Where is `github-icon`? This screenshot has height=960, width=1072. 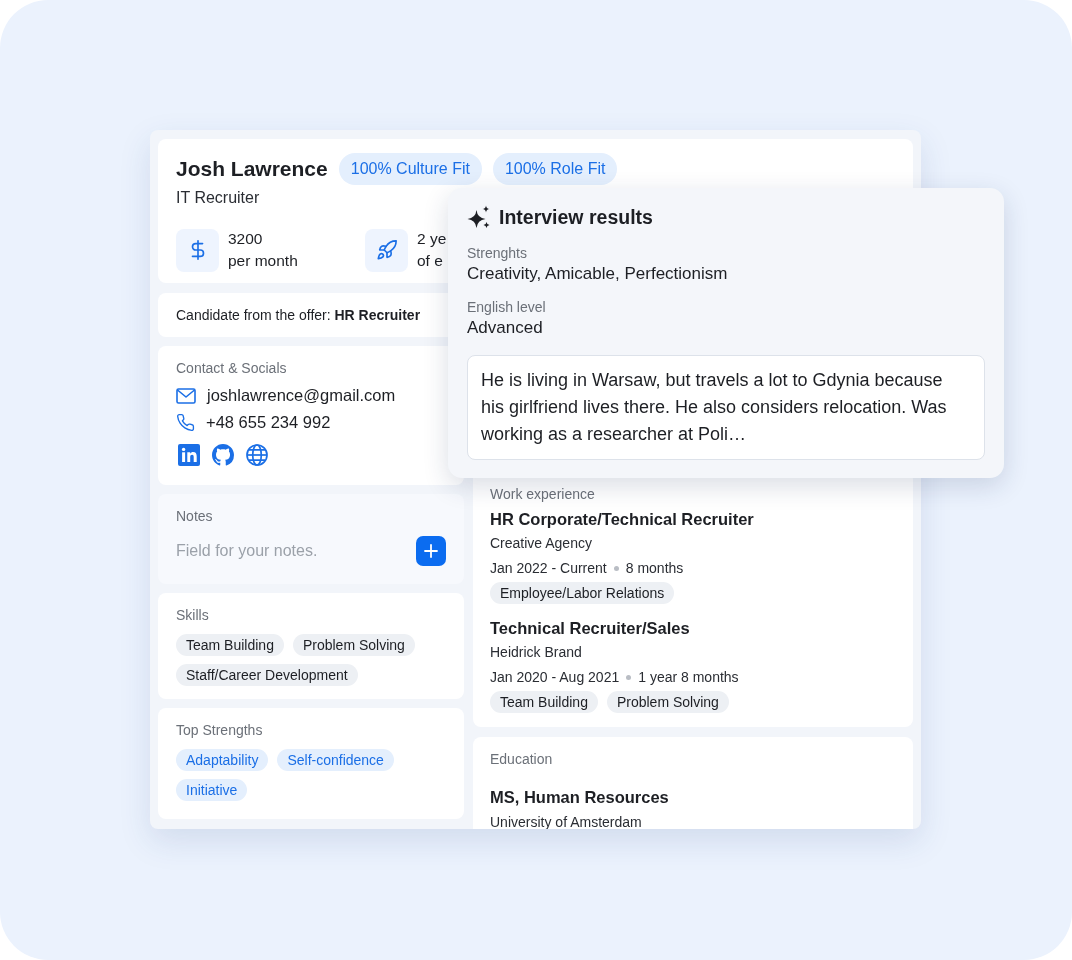
github-icon is located at coordinates (223, 455).